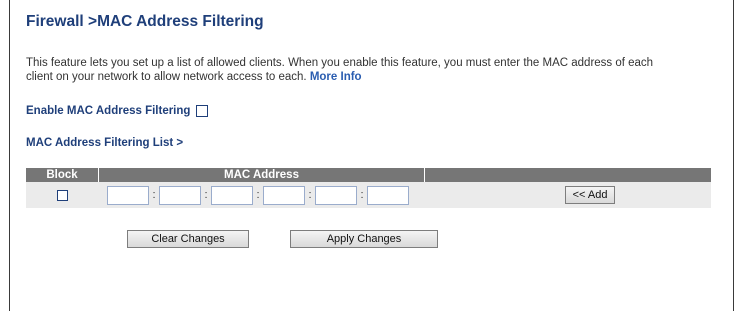 Image resolution: width=735 pixels, height=311 pixels. Describe the element at coordinates (388, 195) in the screenshot. I see `mac-octet-6-input` at that location.